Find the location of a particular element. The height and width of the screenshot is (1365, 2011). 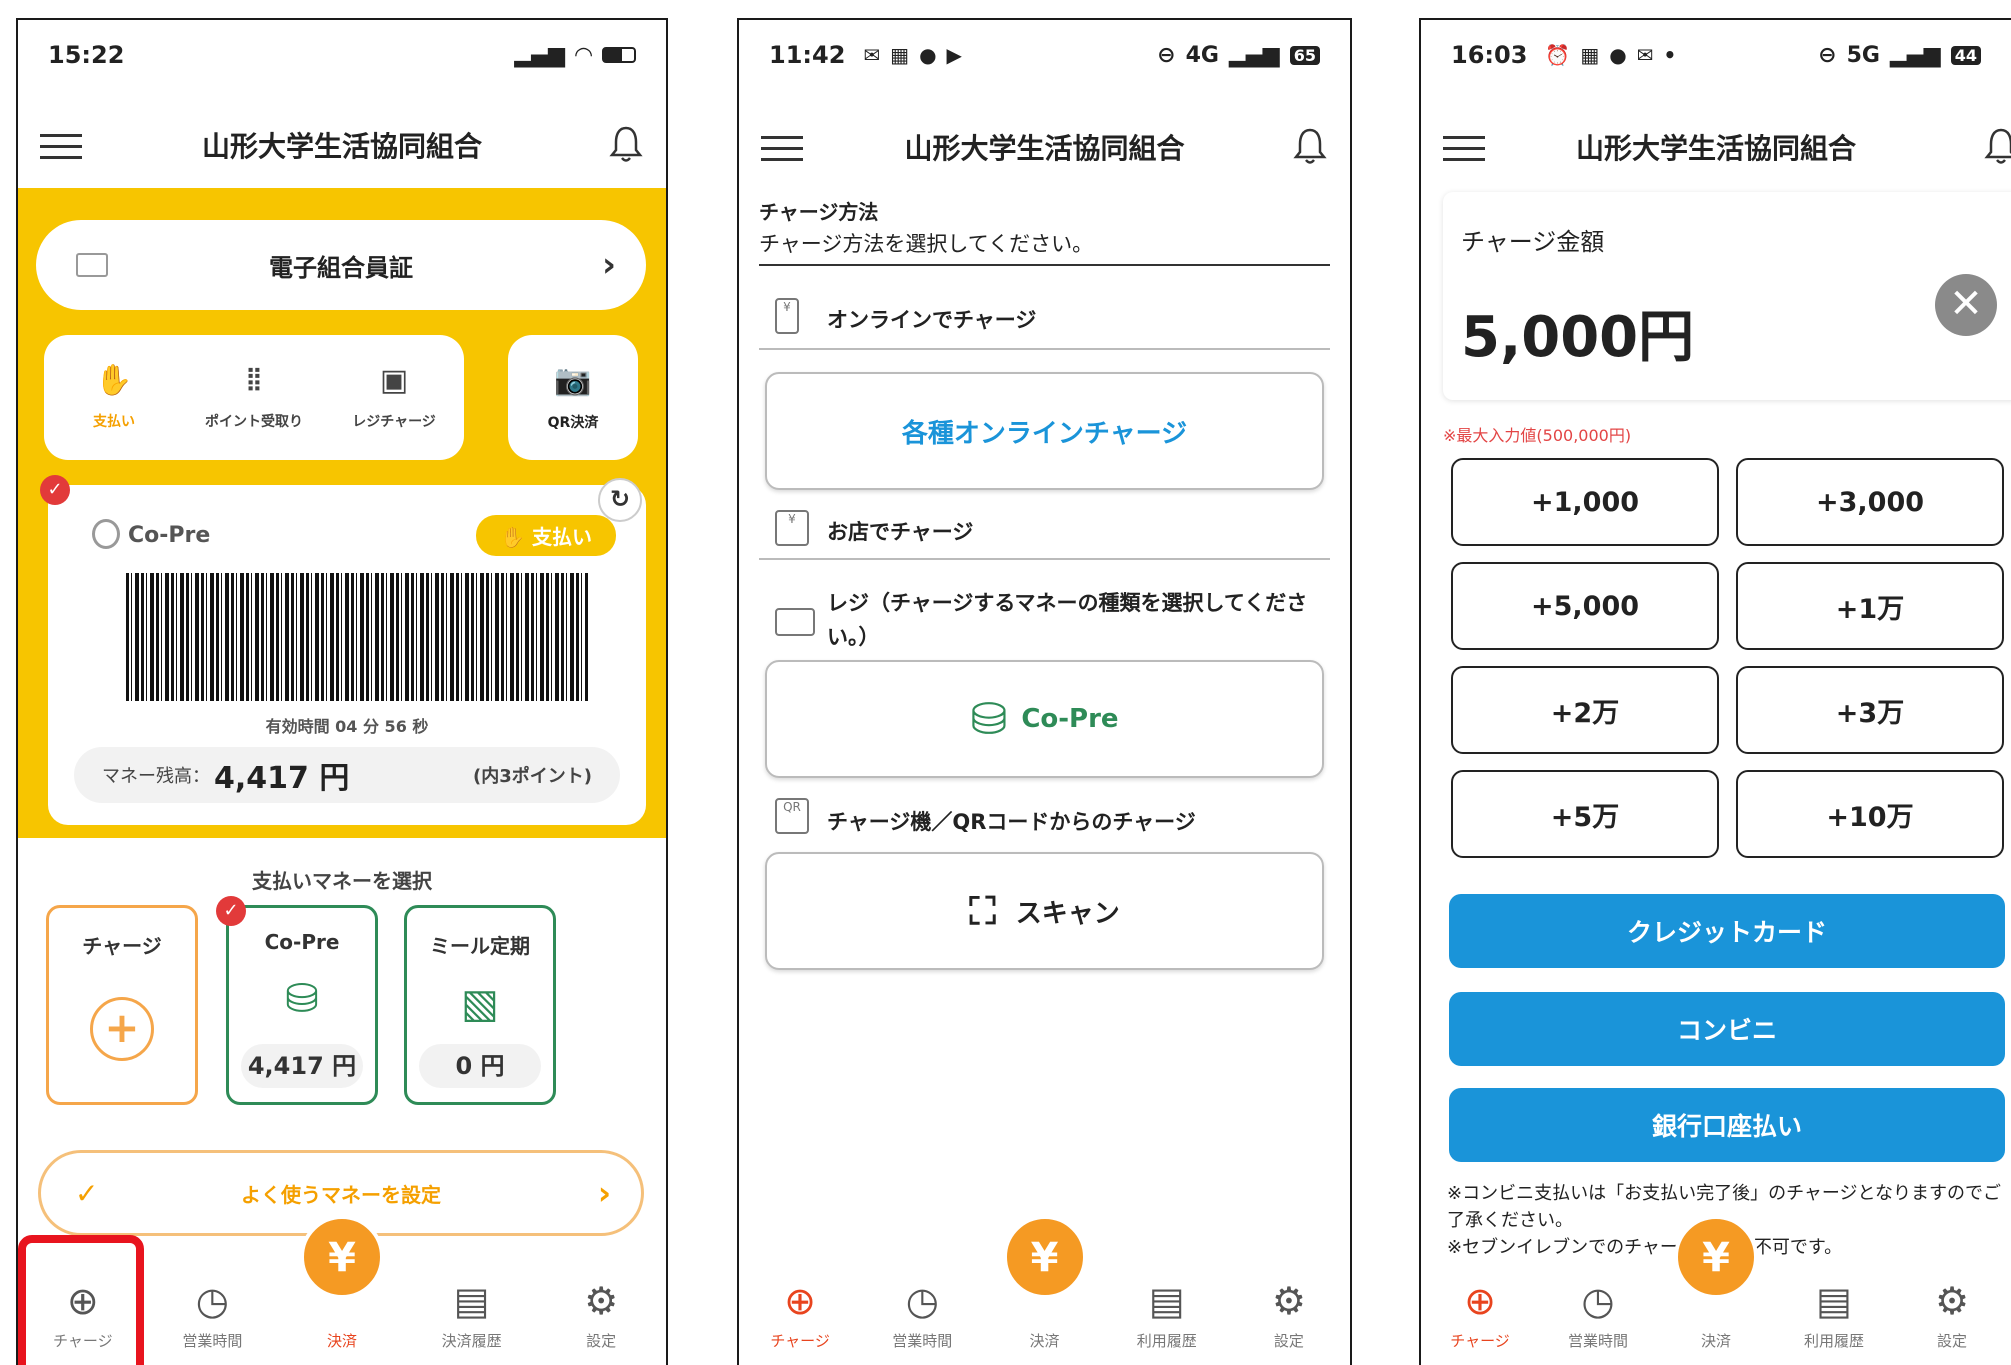

add-1000-button: +1,000 is located at coordinates (1585, 502).